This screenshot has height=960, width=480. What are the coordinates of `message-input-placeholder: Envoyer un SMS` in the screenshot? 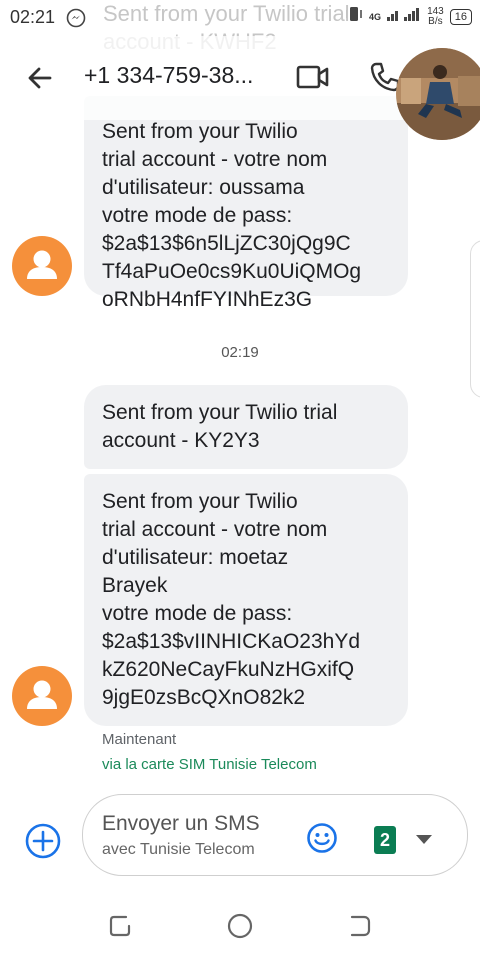 It's located at (181, 824).